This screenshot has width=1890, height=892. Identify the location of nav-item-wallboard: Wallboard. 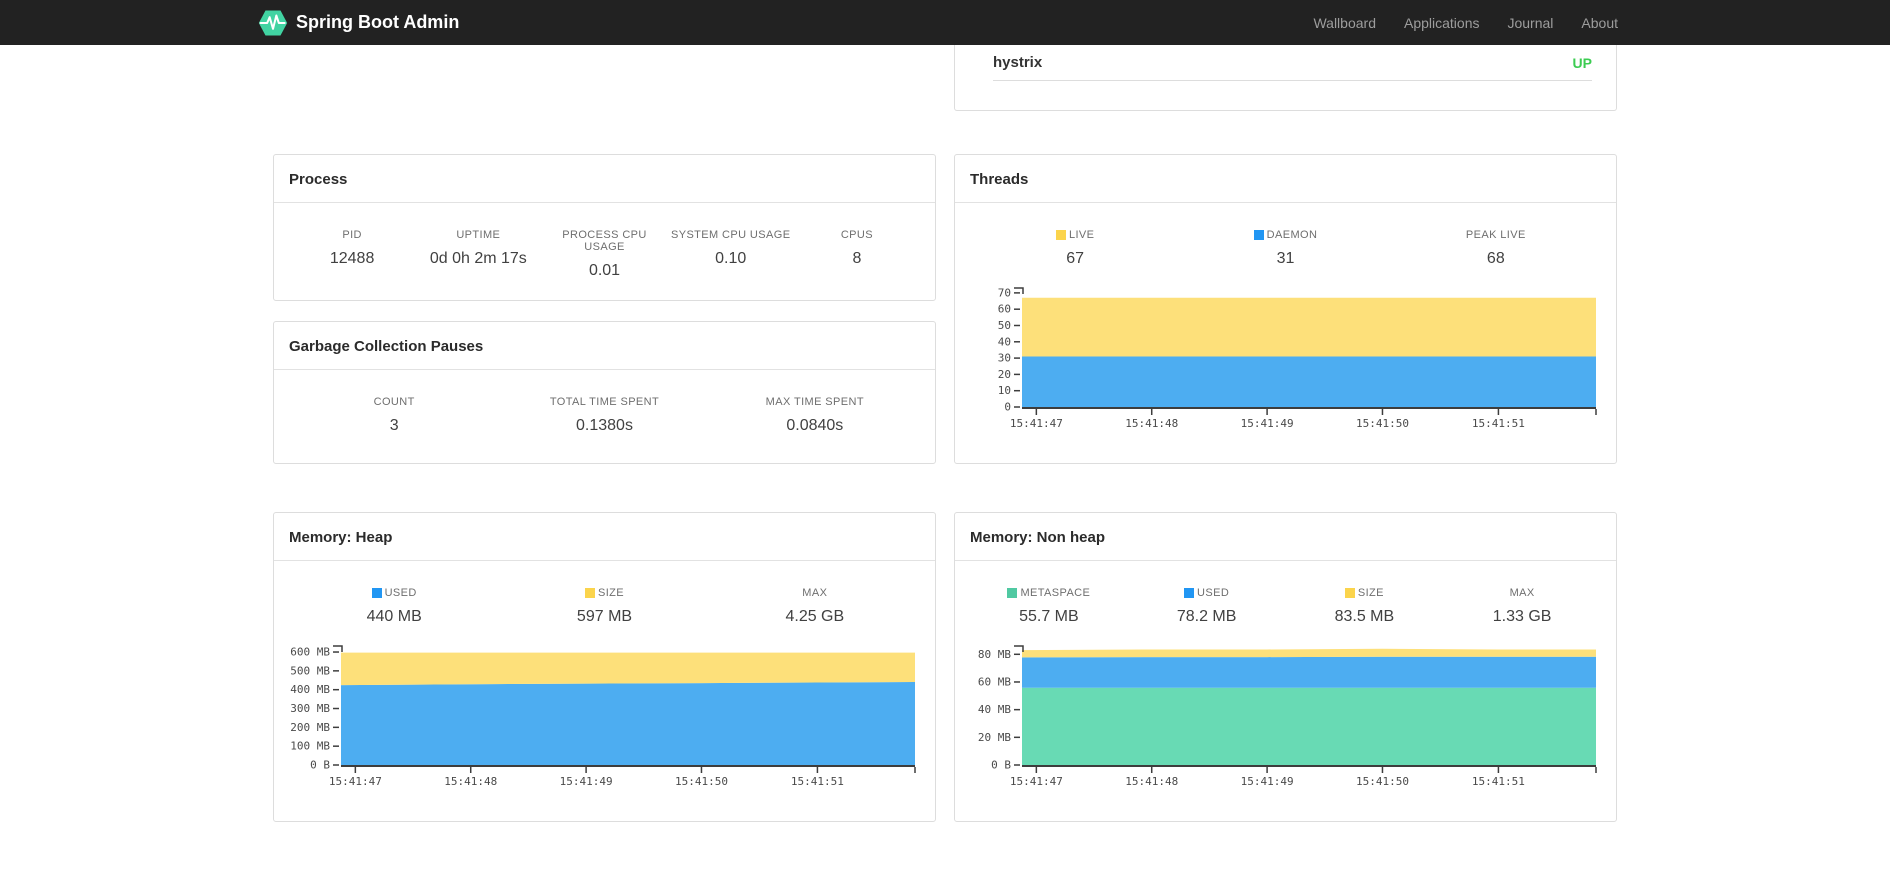
(1344, 23).